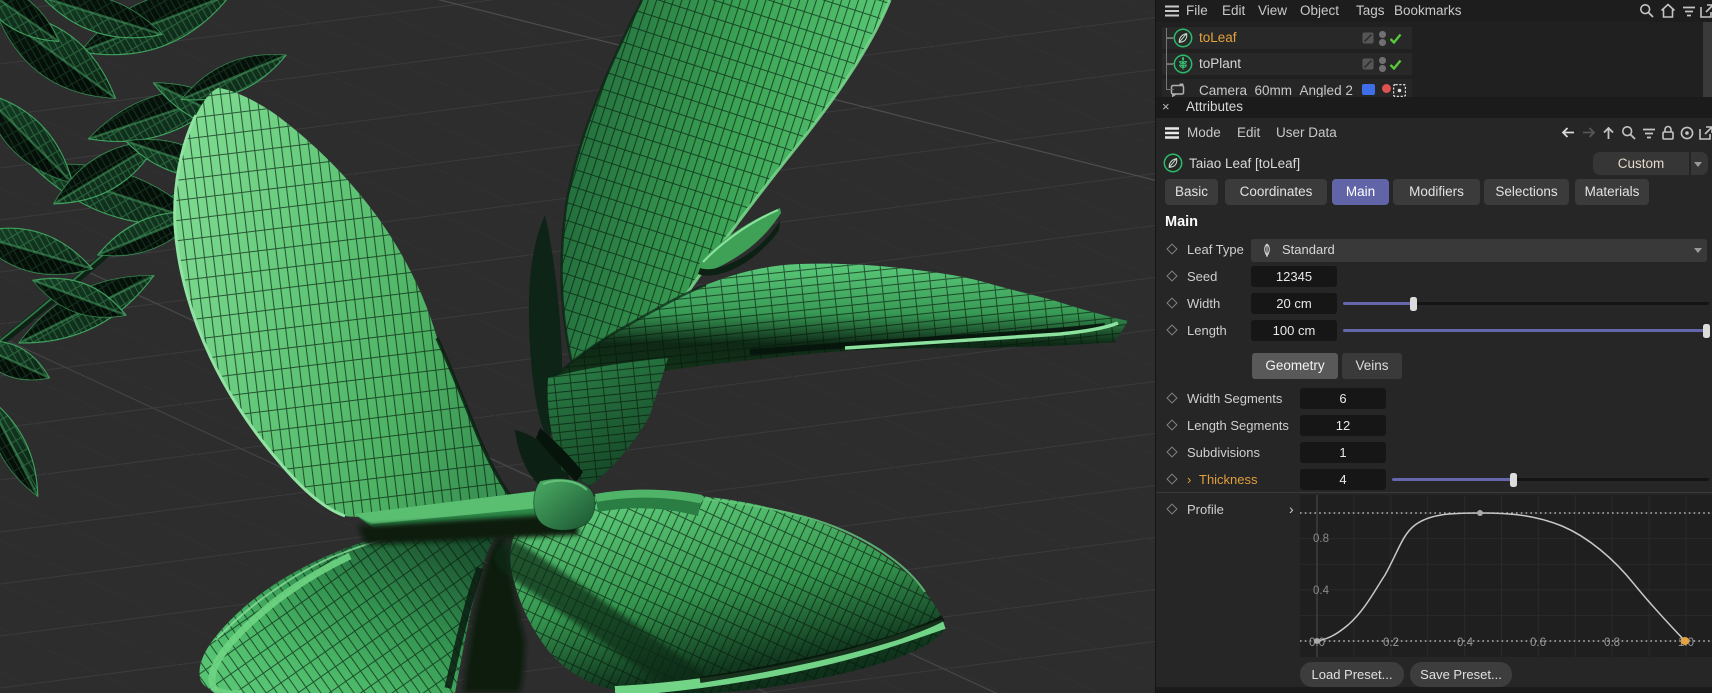 The image size is (1712, 693). I want to click on svg-text: 0.6, so click(1538, 643).